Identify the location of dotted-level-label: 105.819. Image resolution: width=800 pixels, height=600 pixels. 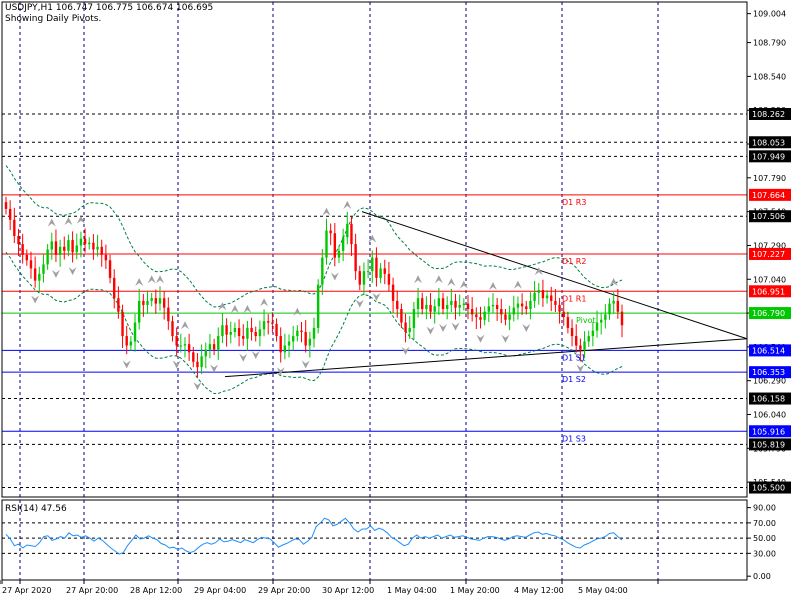
(768, 444).